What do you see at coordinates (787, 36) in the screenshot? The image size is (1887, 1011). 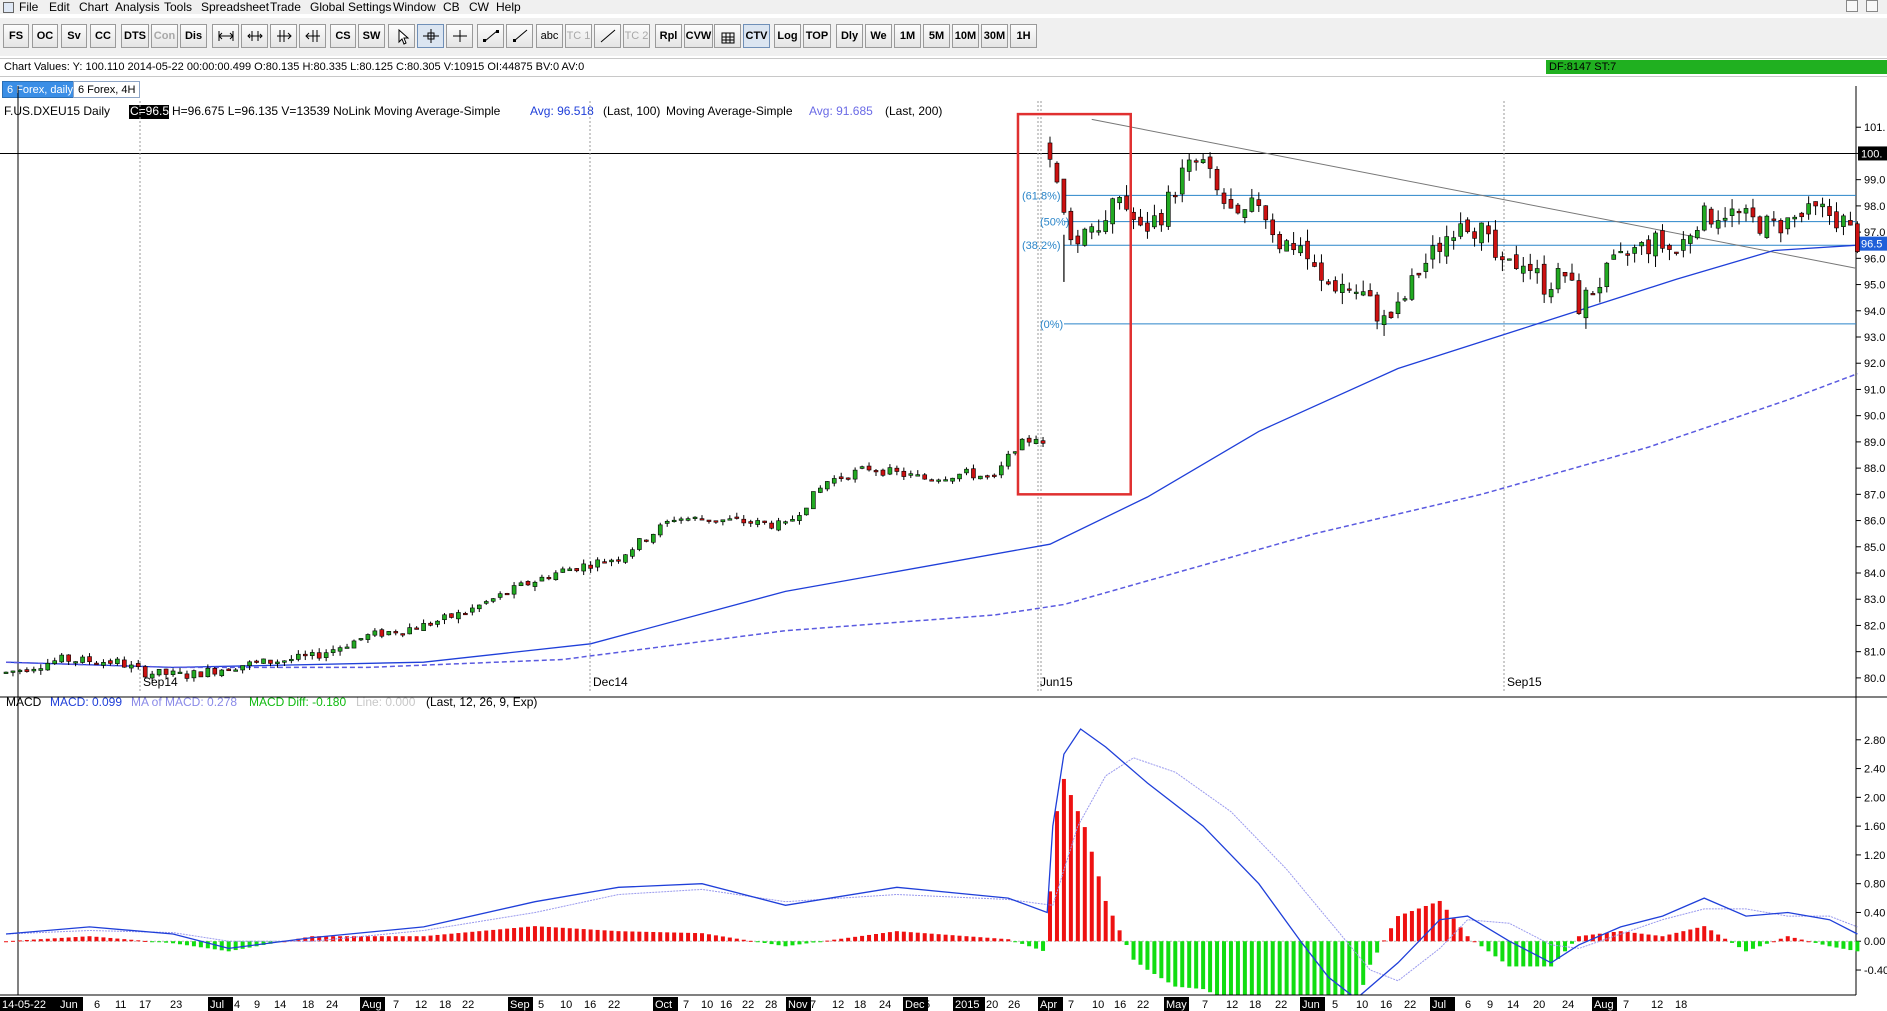 I see `log-button: Log` at bounding box center [787, 36].